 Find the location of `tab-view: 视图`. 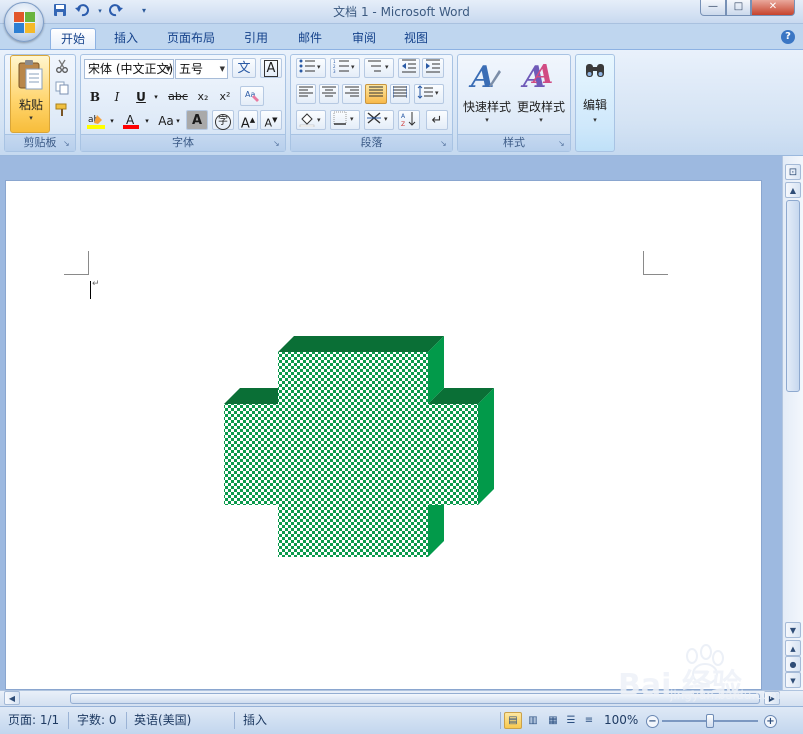

tab-view: 视图 is located at coordinates (416, 39).